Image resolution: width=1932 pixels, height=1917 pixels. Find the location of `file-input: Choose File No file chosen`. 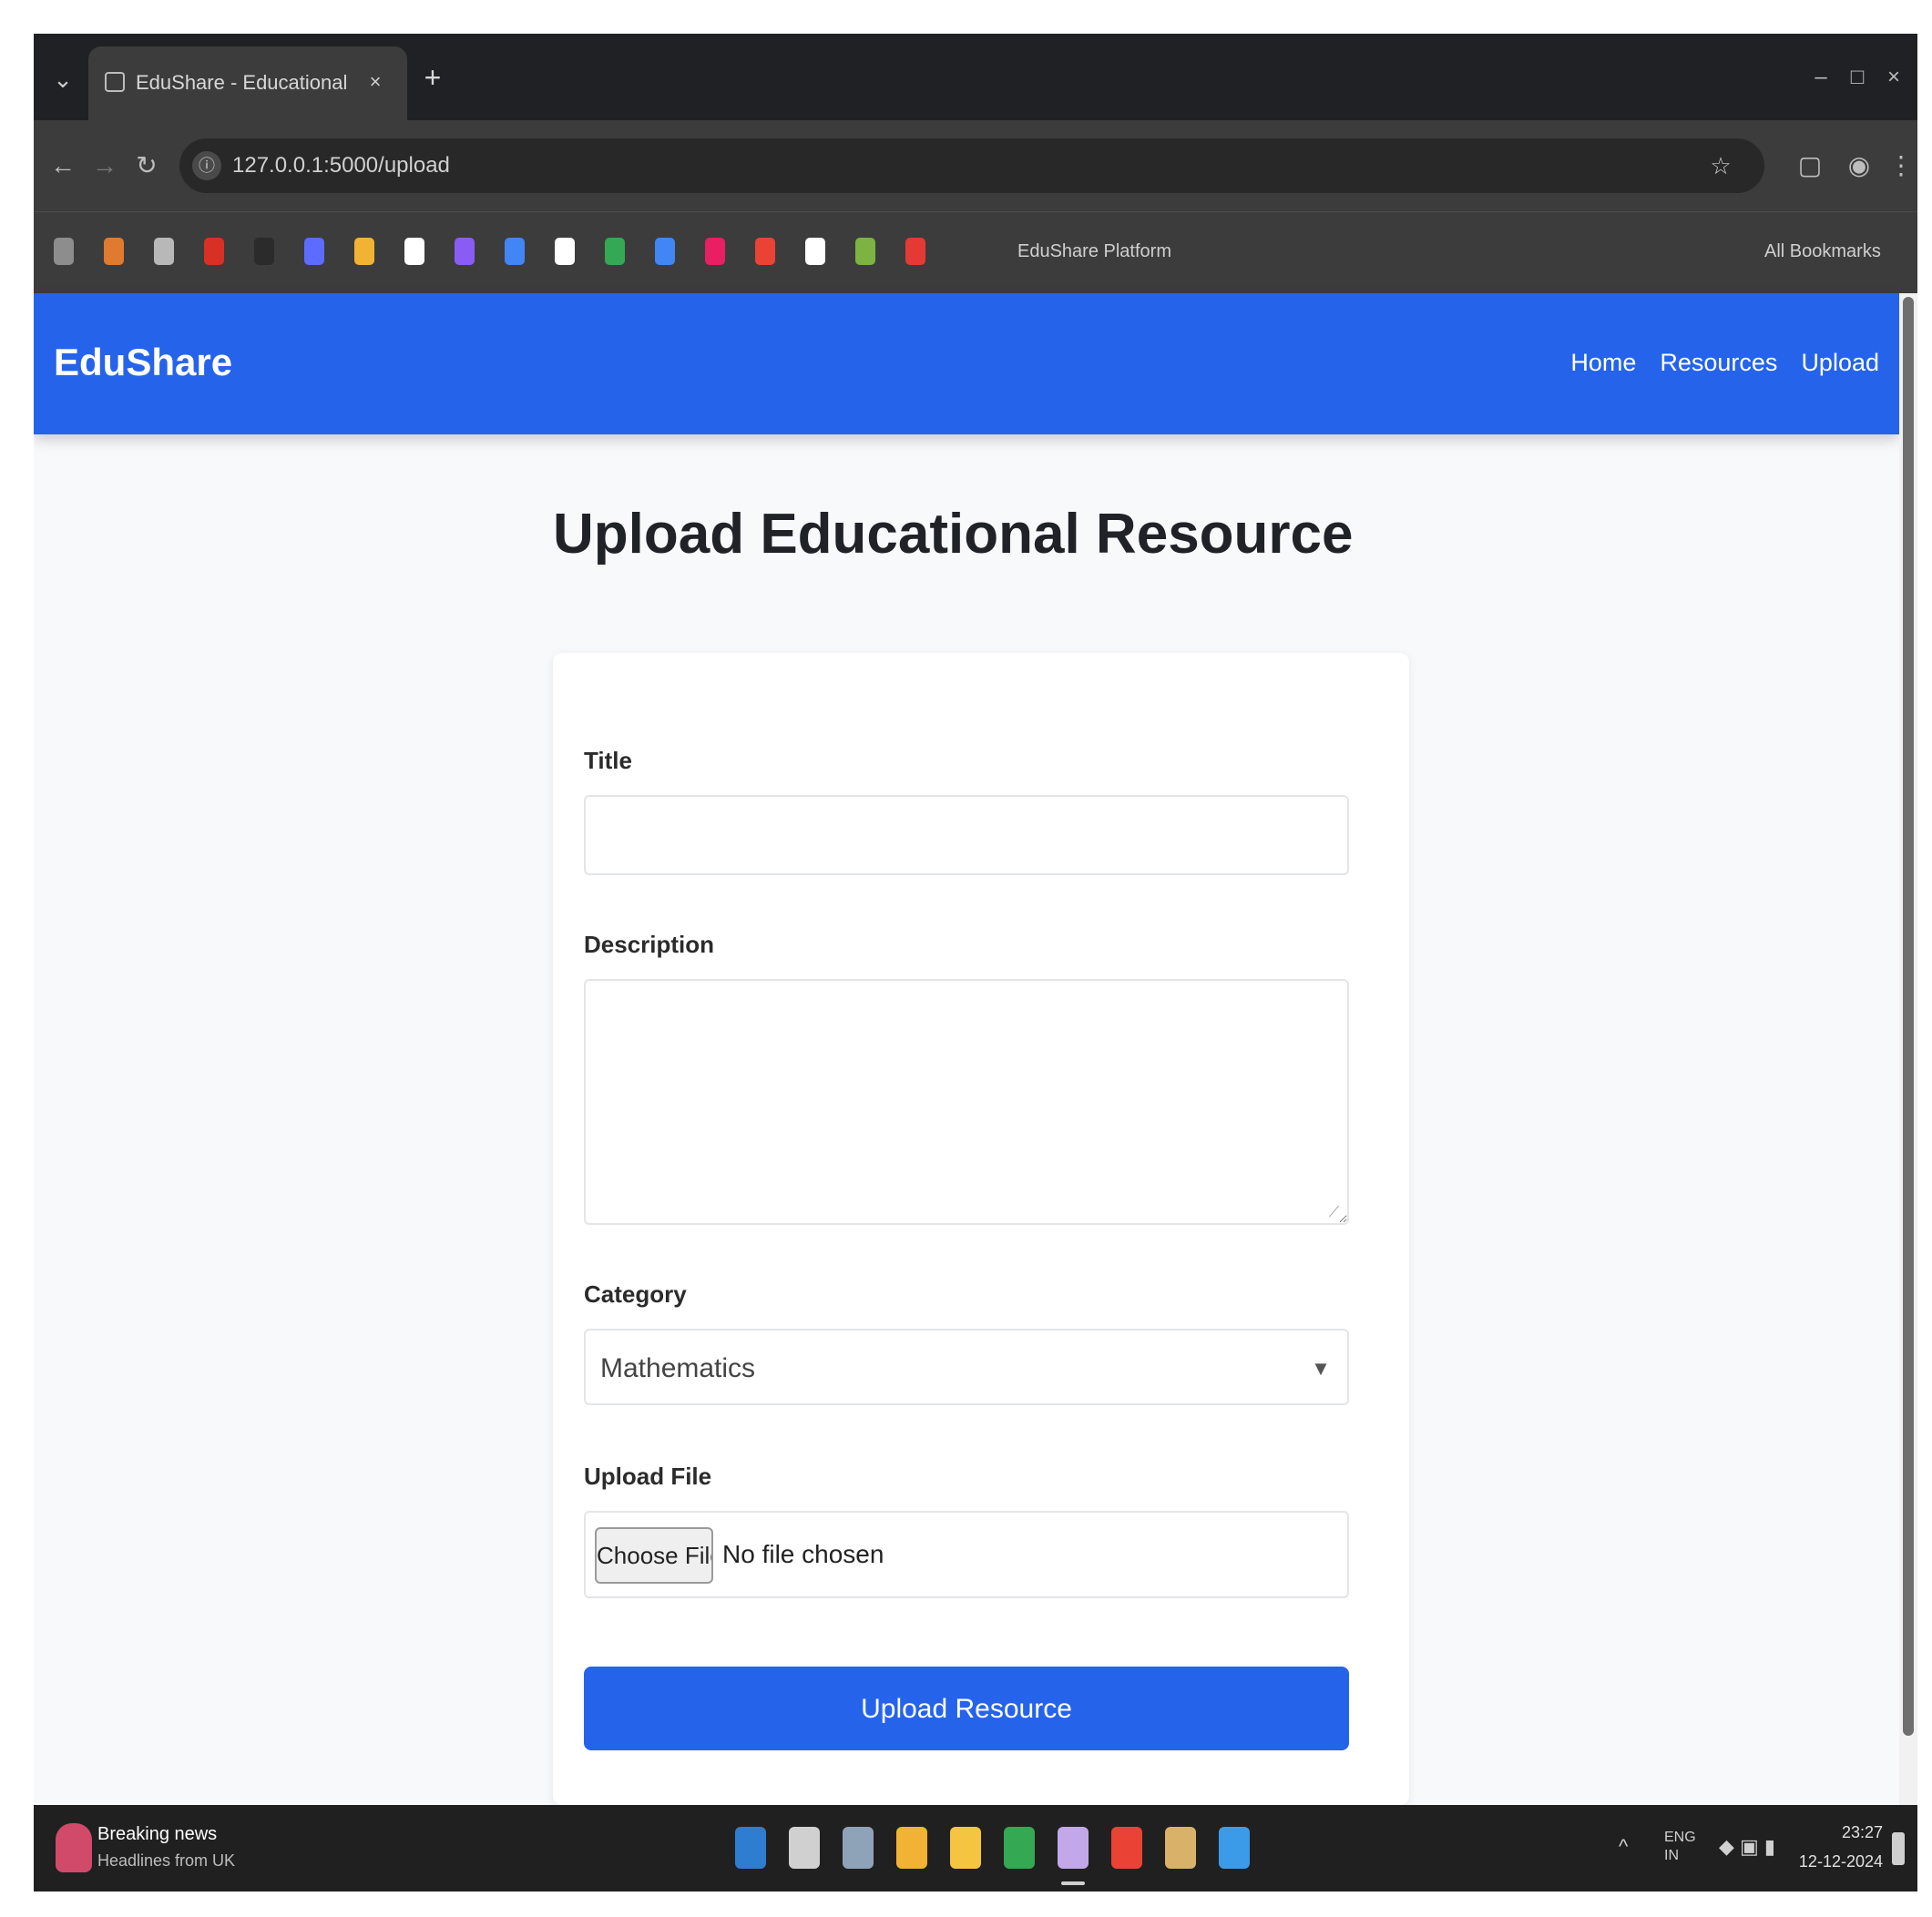

file-input: Choose File No file chosen is located at coordinates (966, 1554).